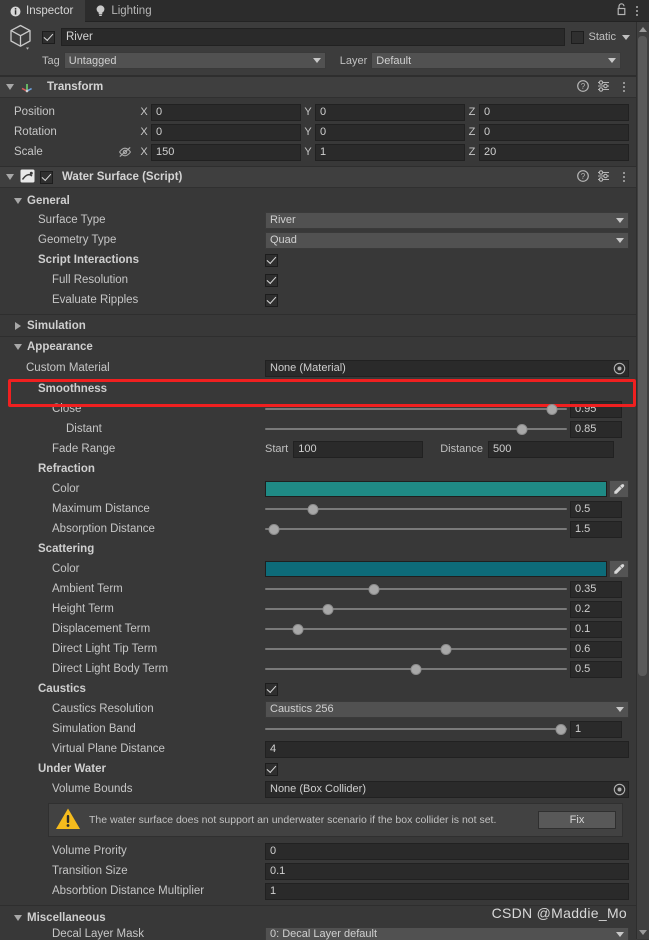  I want to click on height-term-slider-knob, so click(328, 609).